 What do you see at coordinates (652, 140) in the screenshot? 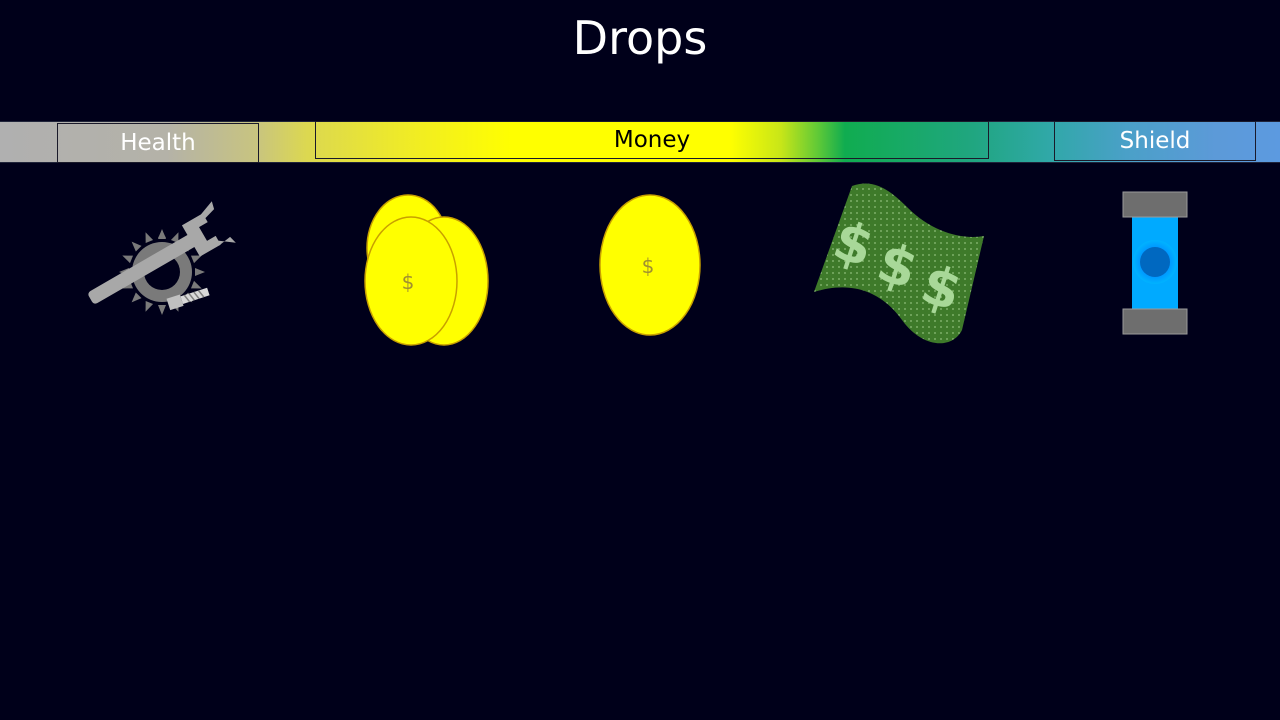
I see `category-money: Money` at bounding box center [652, 140].